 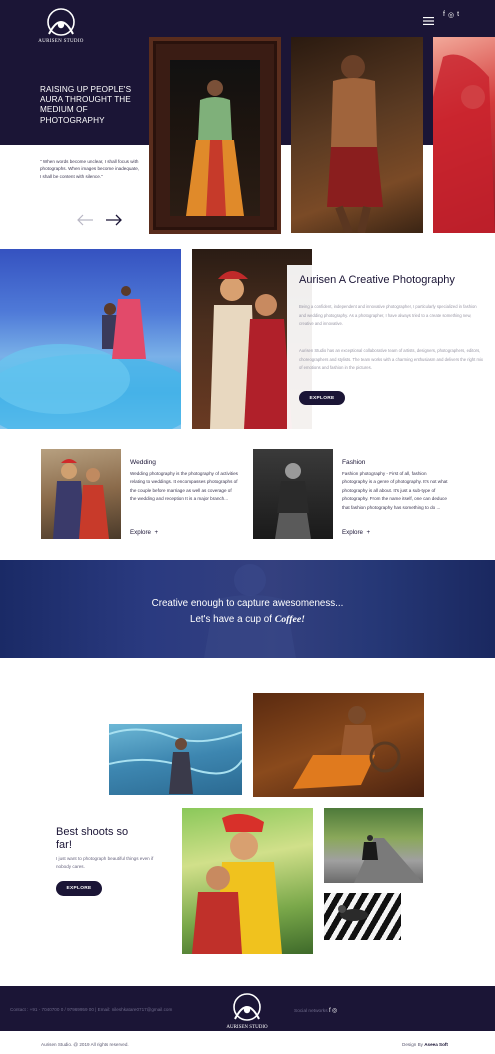 I want to click on about-photo-couple-smoke, so click(x=90, y=339).